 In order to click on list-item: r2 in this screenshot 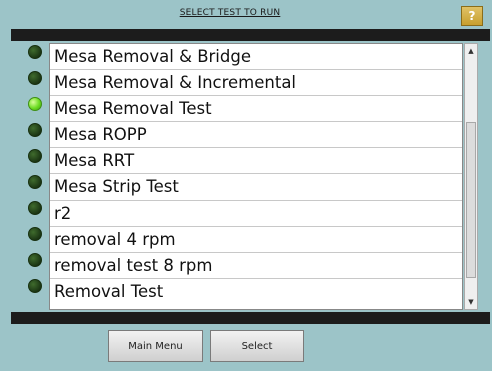, I will do `click(256, 214)`.